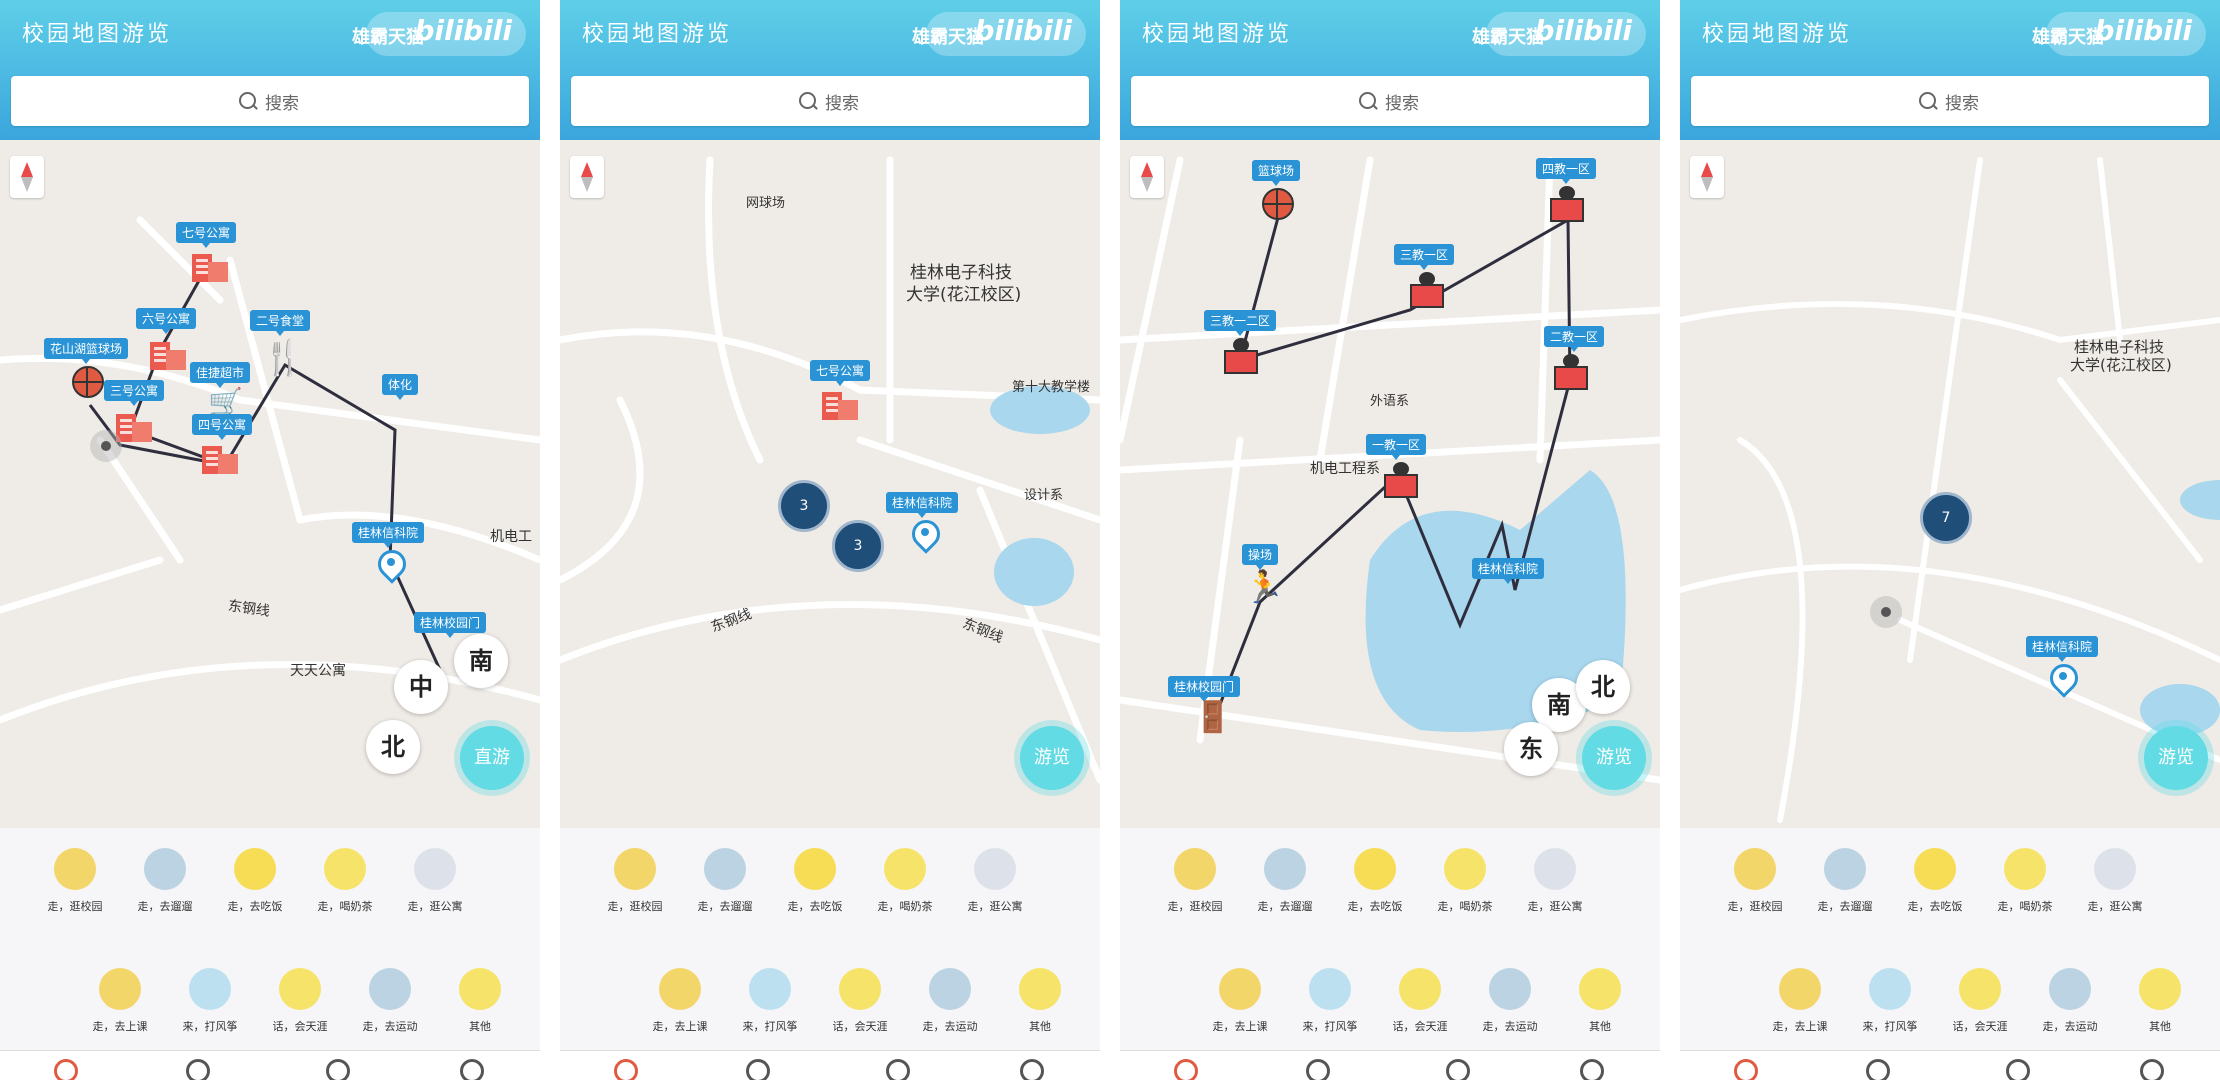 The width and height of the screenshot is (2220, 1080). Describe the element at coordinates (1260, 557) in the screenshot. I see `map-label: 操场` at that location.